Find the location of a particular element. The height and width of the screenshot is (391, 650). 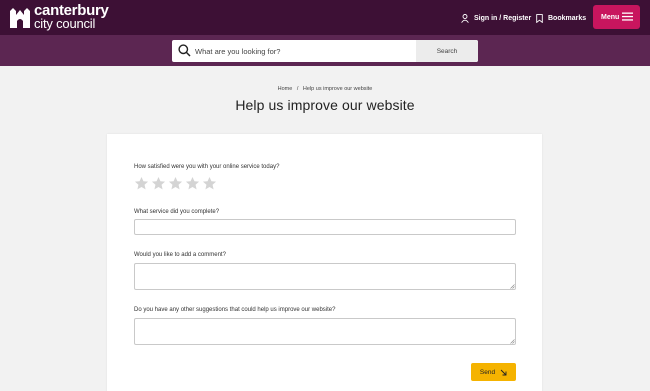

sign-in-register-link: Sign in / Register is located at coordinates (496, 18).